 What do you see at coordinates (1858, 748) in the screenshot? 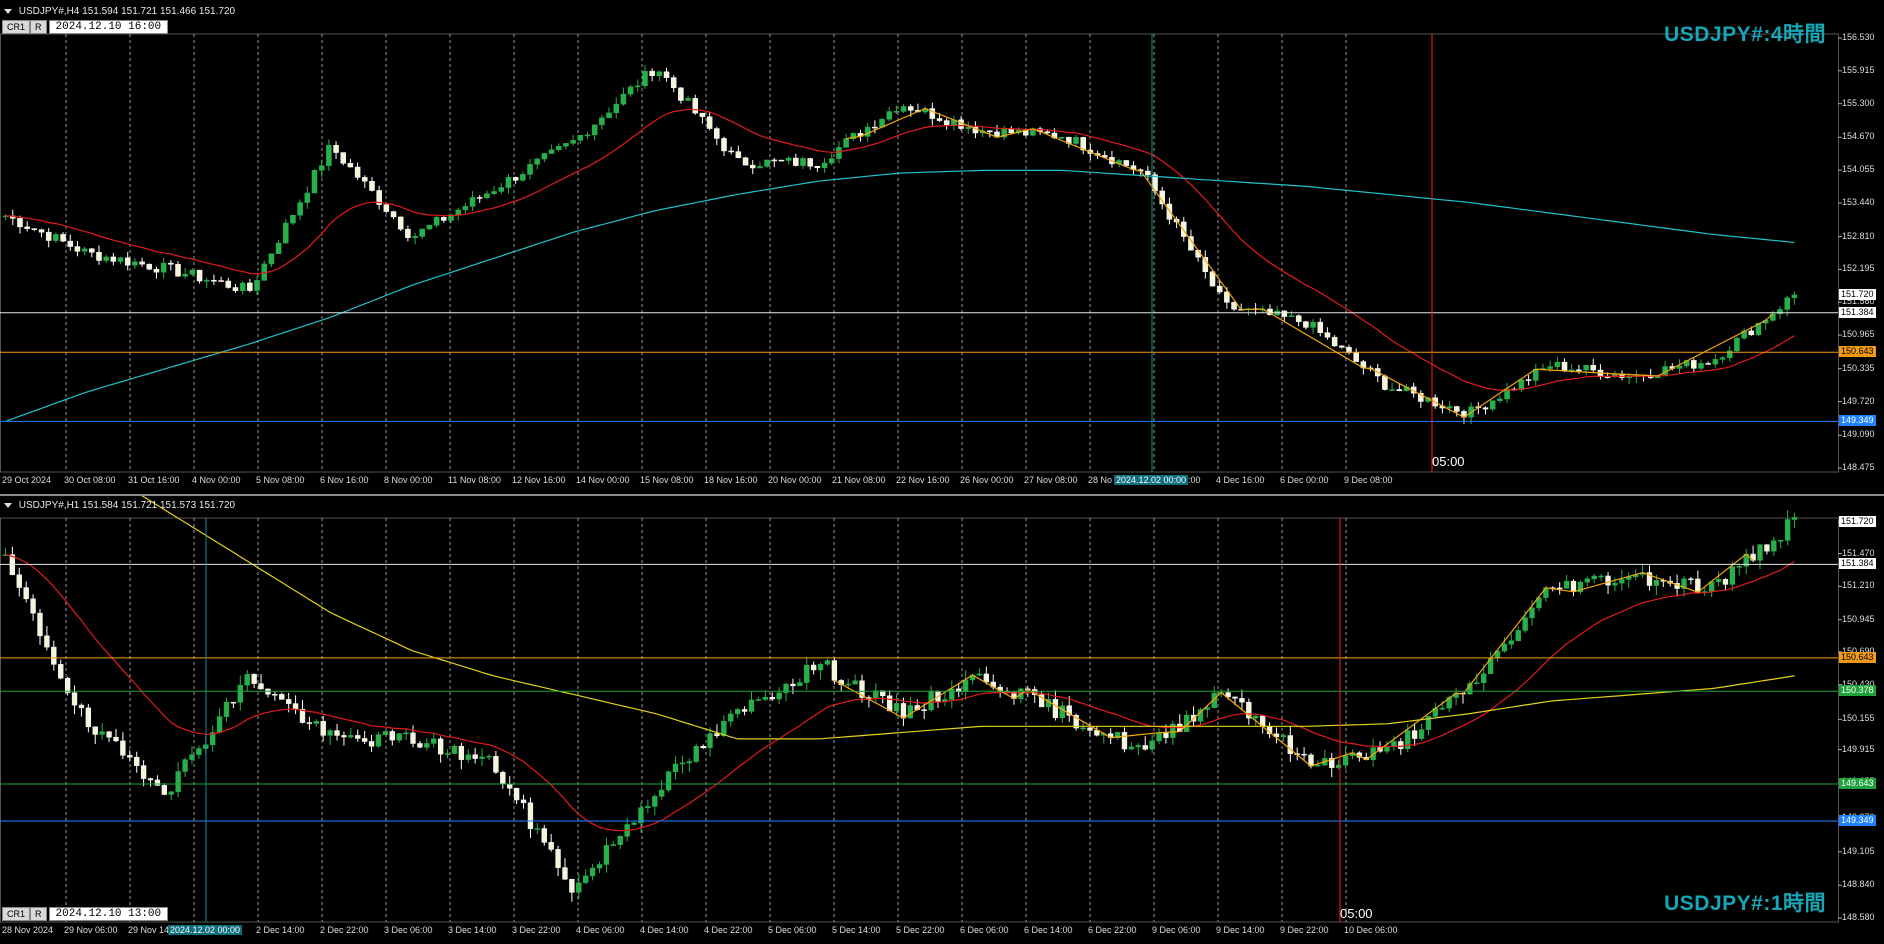
I see `y-tick-label: 149.915` at bounding box center [1858, 748].